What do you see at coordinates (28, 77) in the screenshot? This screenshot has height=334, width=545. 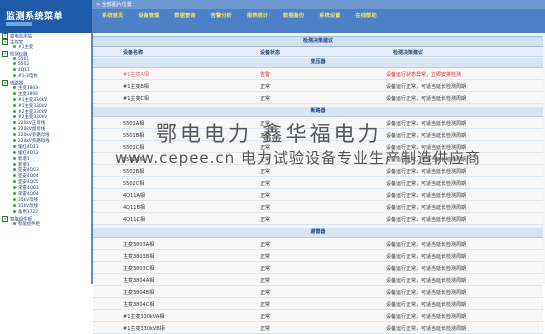 I see `tree-label: #1-3电抗` at bounding box center [28, 77].